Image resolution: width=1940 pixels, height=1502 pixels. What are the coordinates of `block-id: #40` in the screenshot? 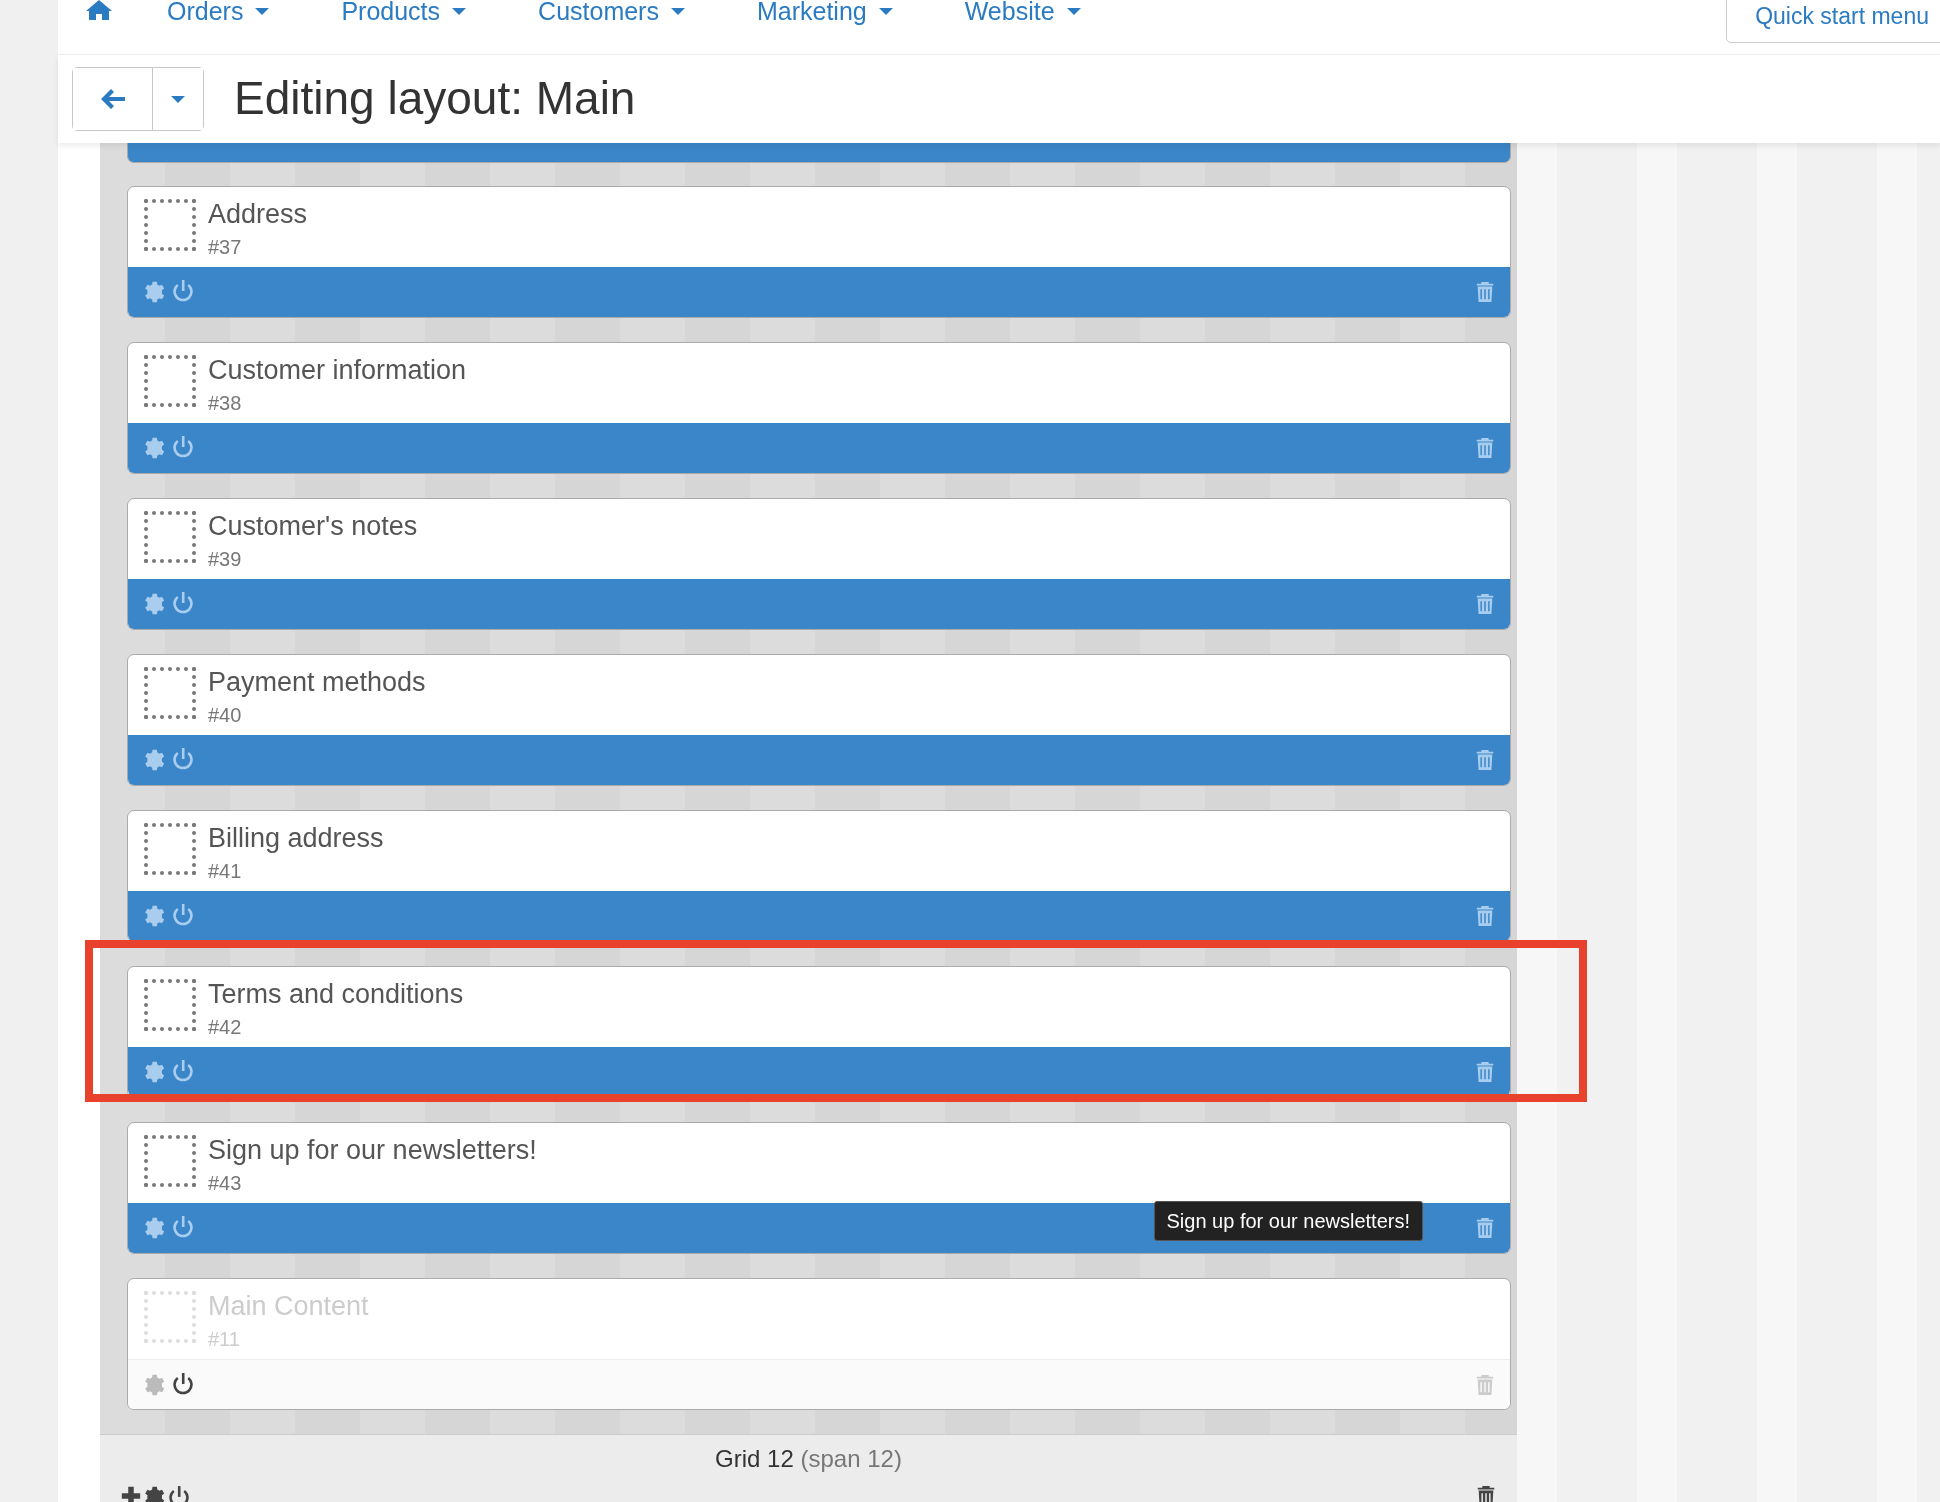 It's located at (225, 715).